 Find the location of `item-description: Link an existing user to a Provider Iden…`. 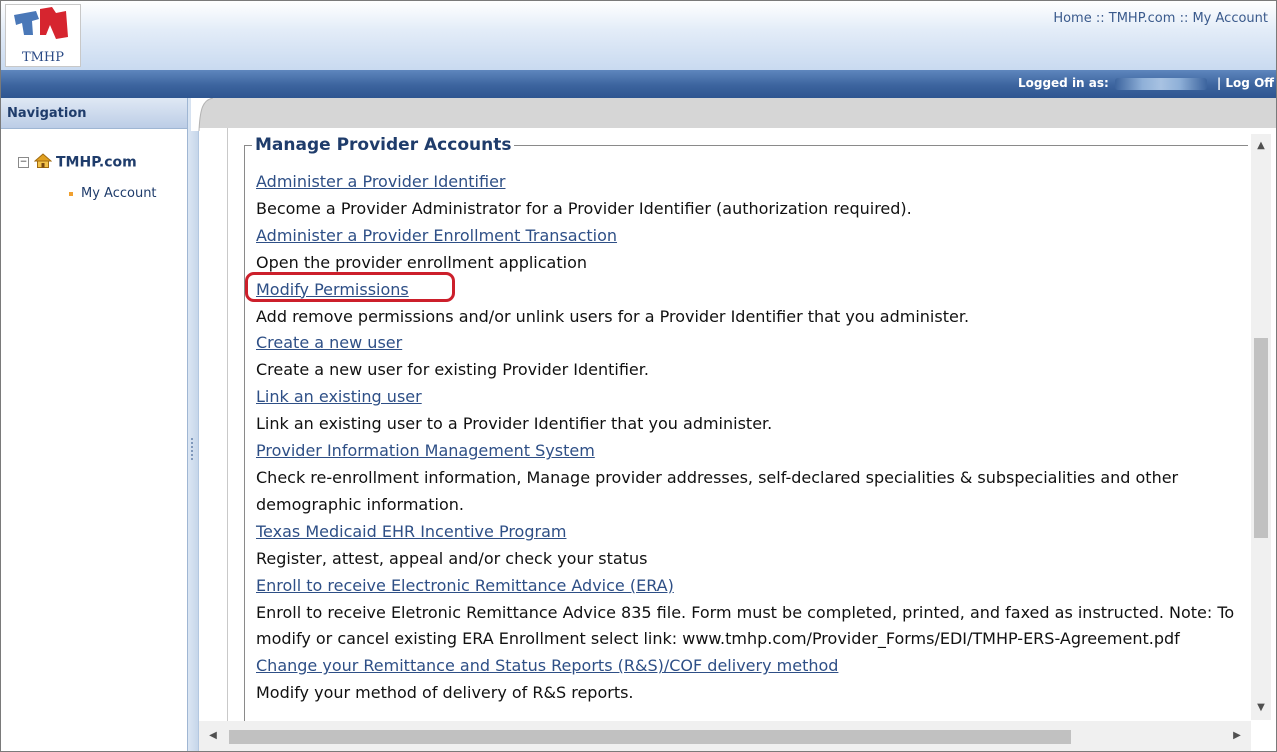

item-description: Link an existing user to a Provider Iden… is located at coordinates (514, 424).